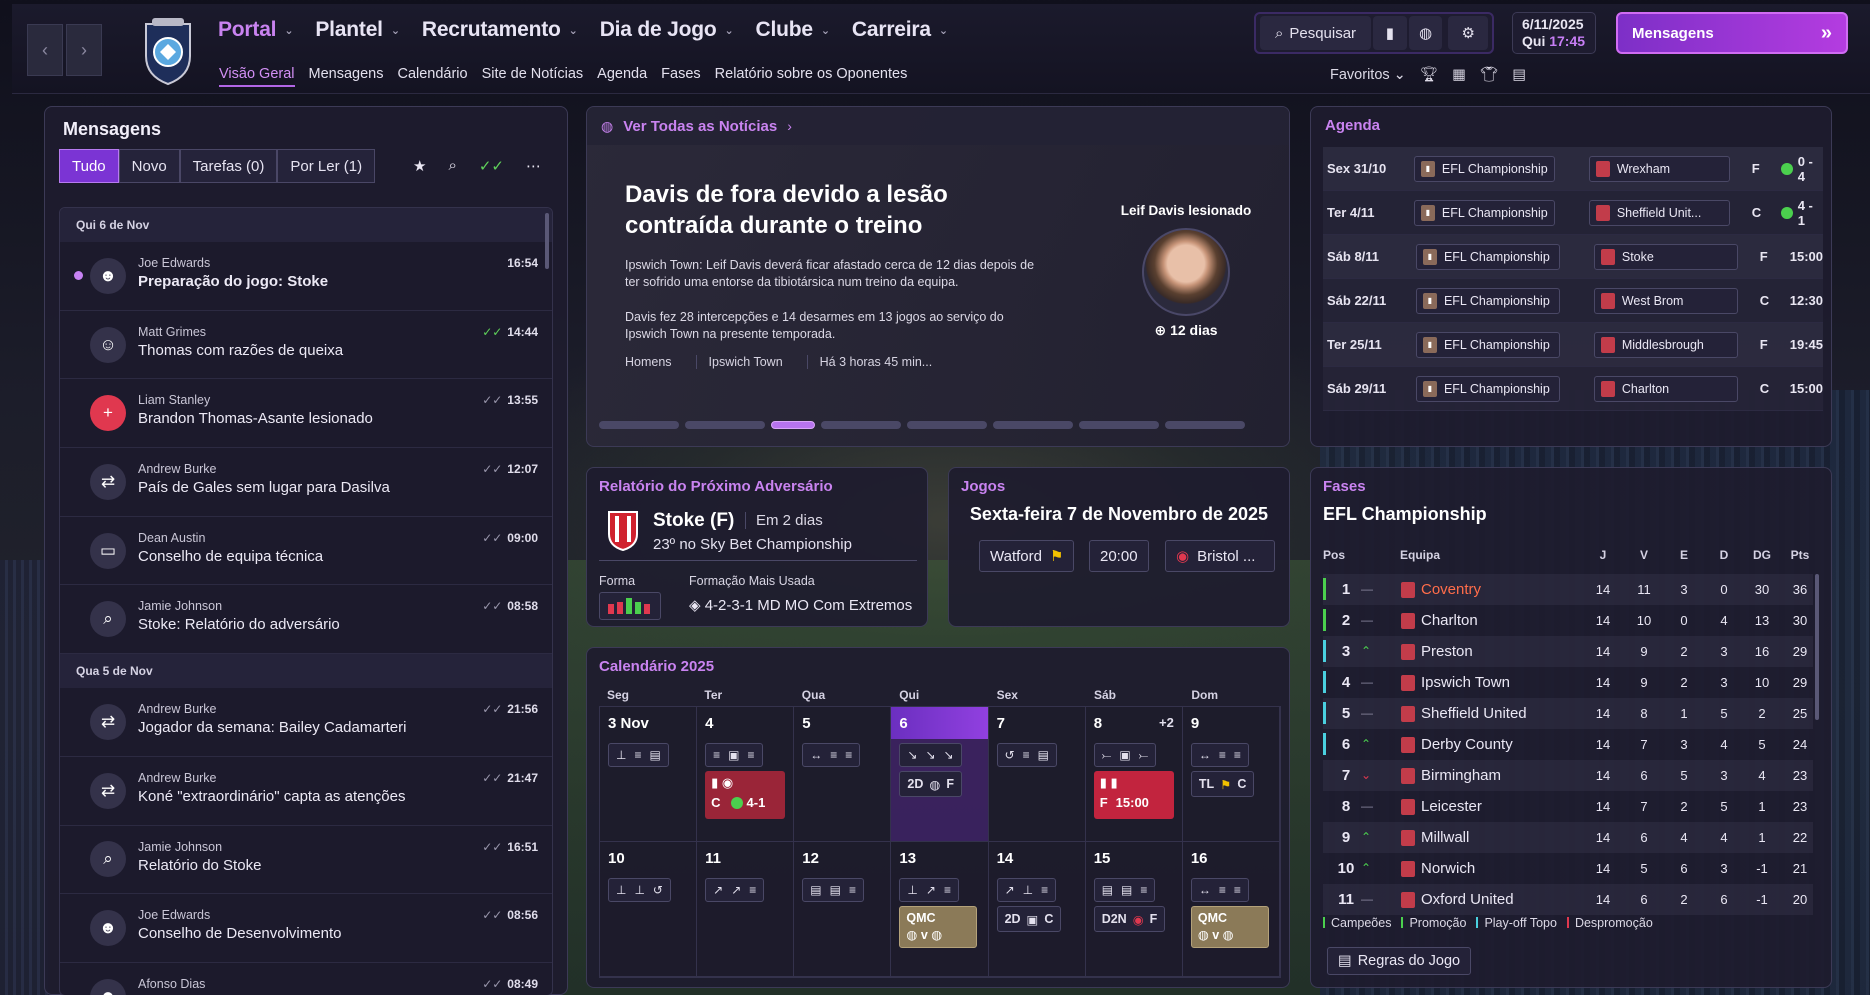 The width and height of the screenshot is (1870, 995). Describe the element at coordinates (1554, 33) in the screenshot. I see `game-date: 6/11/2025 Qui 17:45` at that location.